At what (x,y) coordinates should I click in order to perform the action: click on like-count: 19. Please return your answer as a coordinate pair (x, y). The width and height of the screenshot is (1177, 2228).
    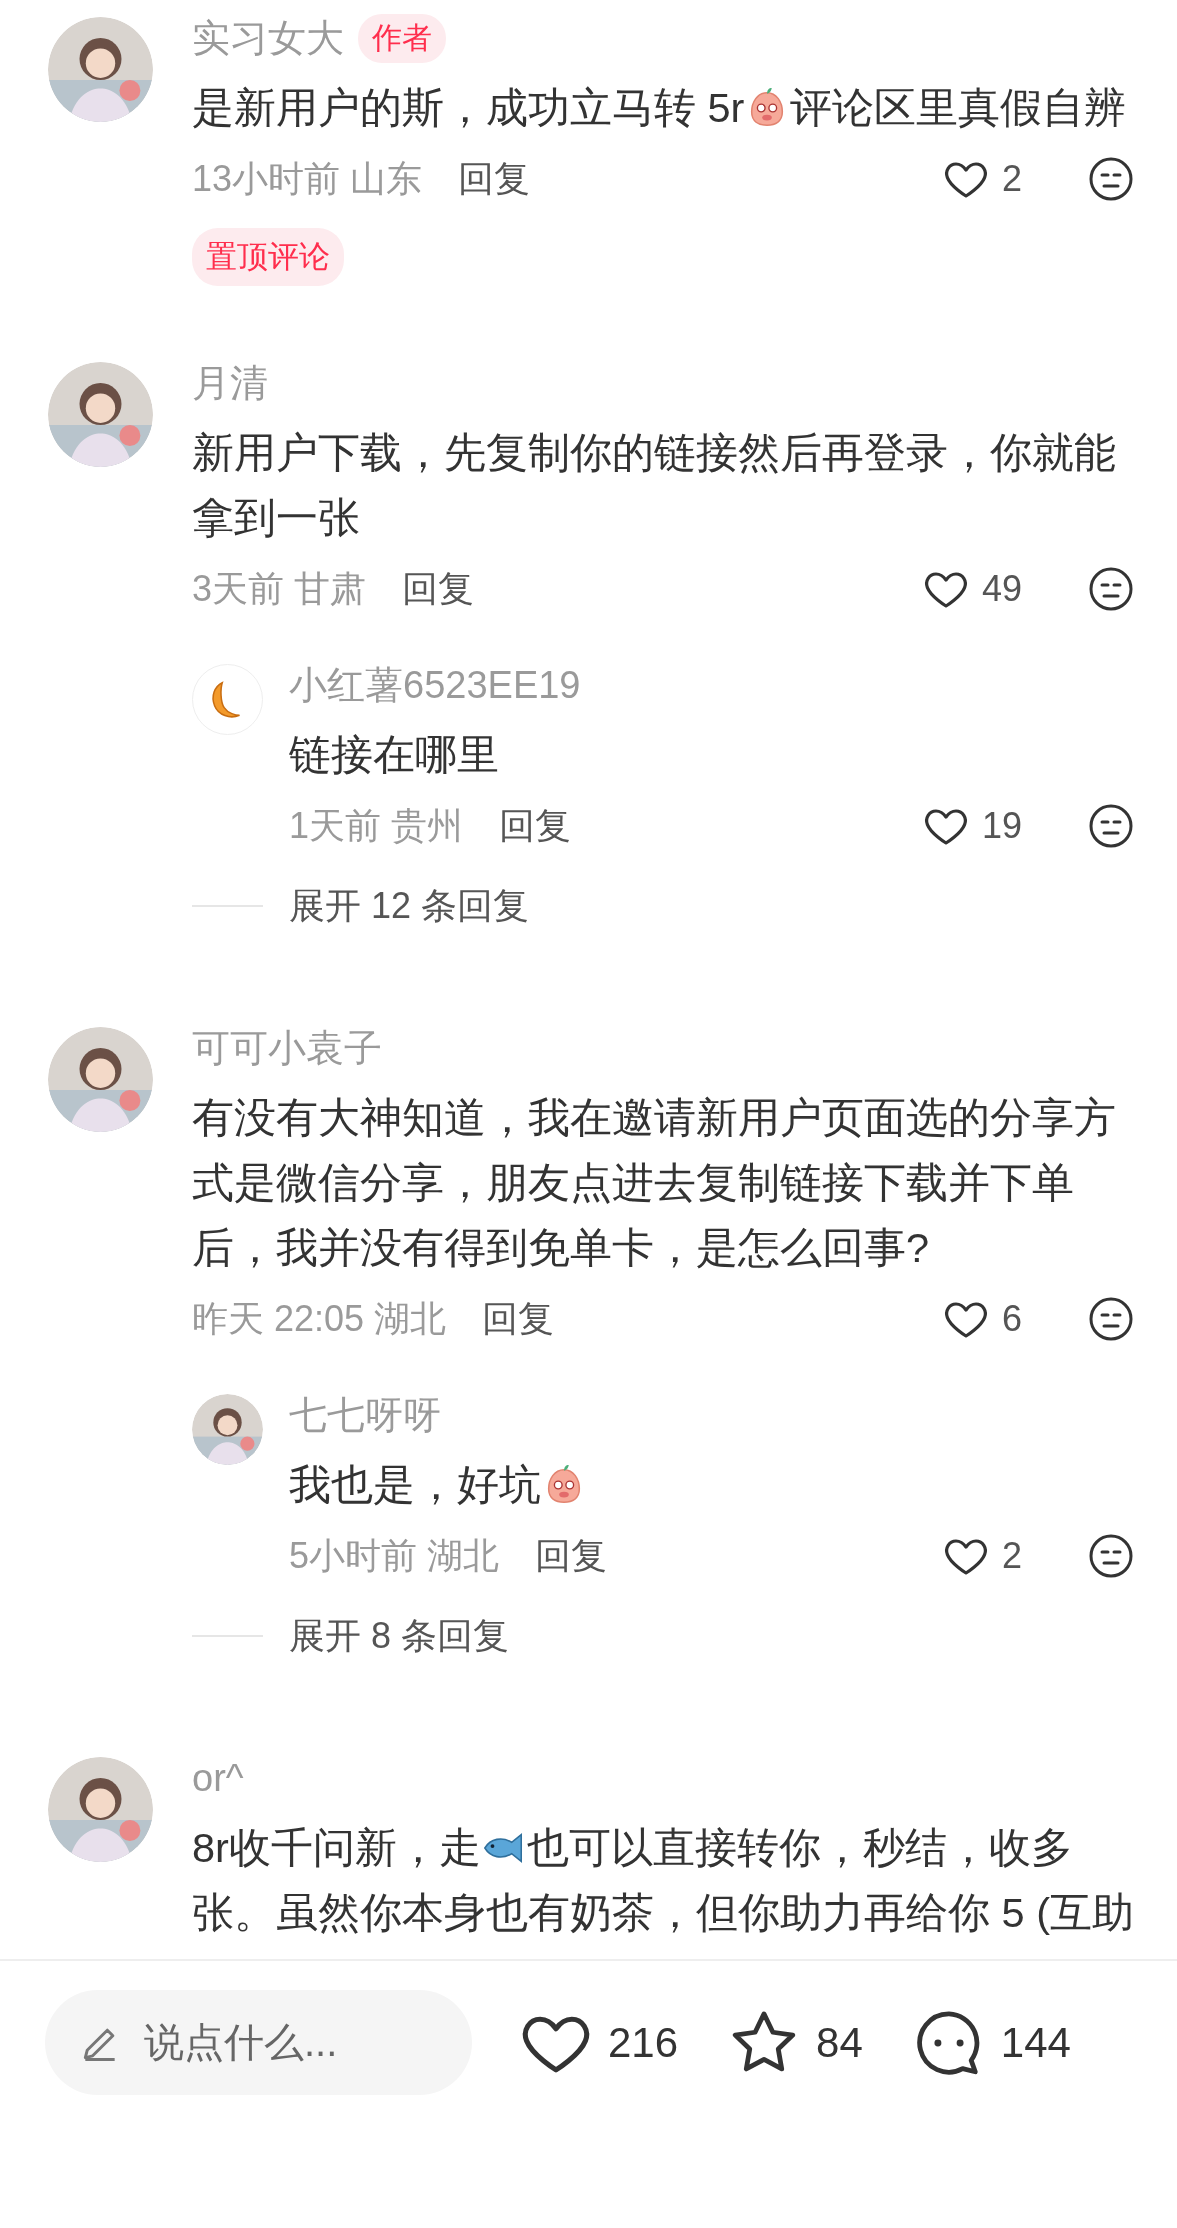
    Looking at the image, I should click on (1001, 826).